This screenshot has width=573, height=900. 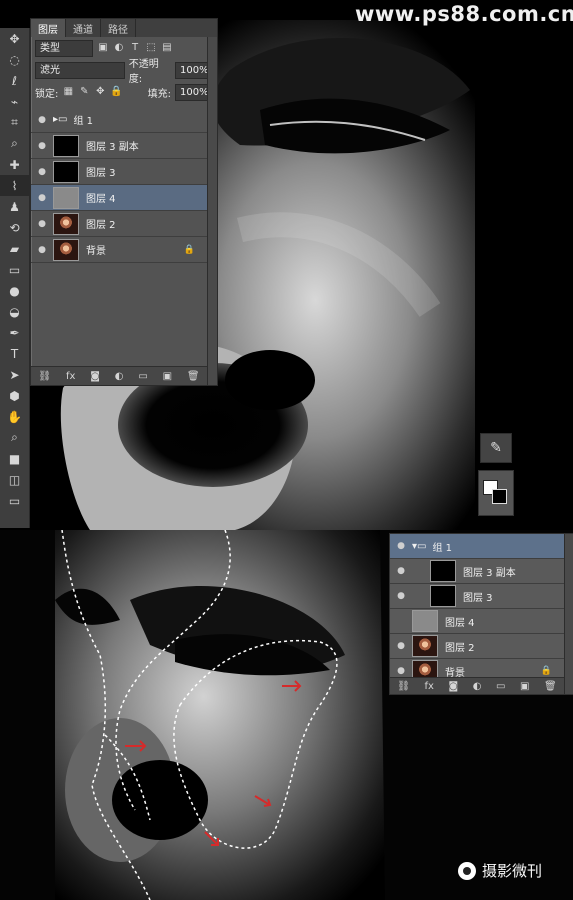 I want to click on wechat-logo: 摄影微刊, so click(x=500, y=870).